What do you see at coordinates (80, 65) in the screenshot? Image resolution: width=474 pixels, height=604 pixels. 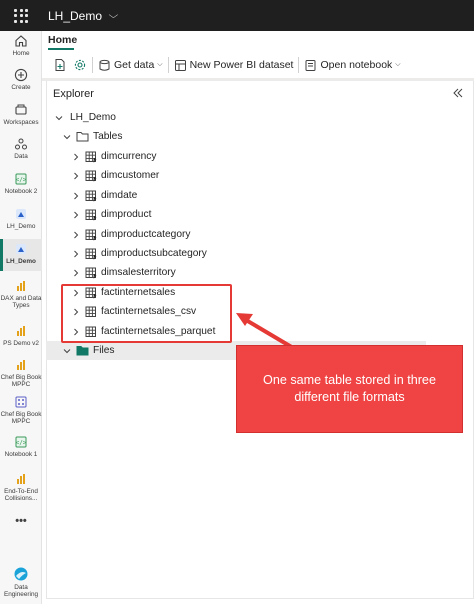 I see `settings-icon` at bounding box center [80, 65].